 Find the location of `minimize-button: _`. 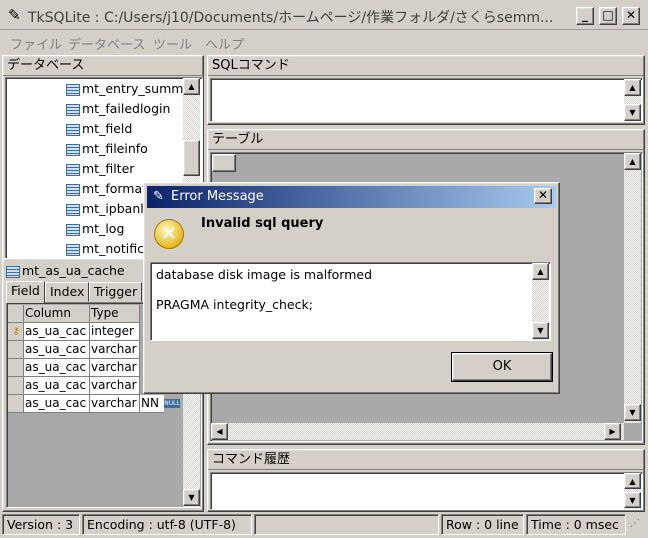

minimize-button: _ is located at coordinates (585, 16).